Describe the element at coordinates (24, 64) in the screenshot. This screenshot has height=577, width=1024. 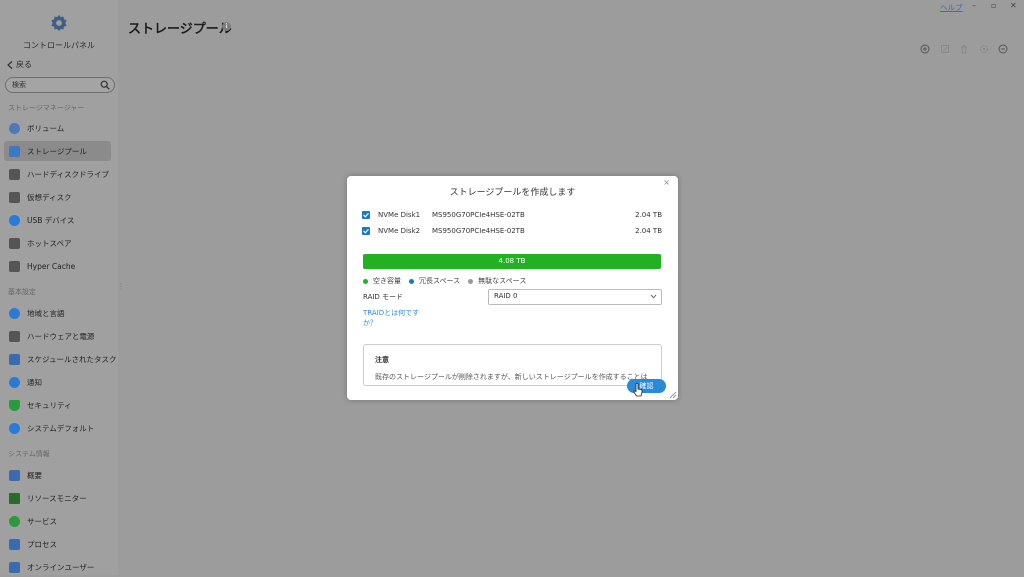
I see `back-label: 戻る` at that location.